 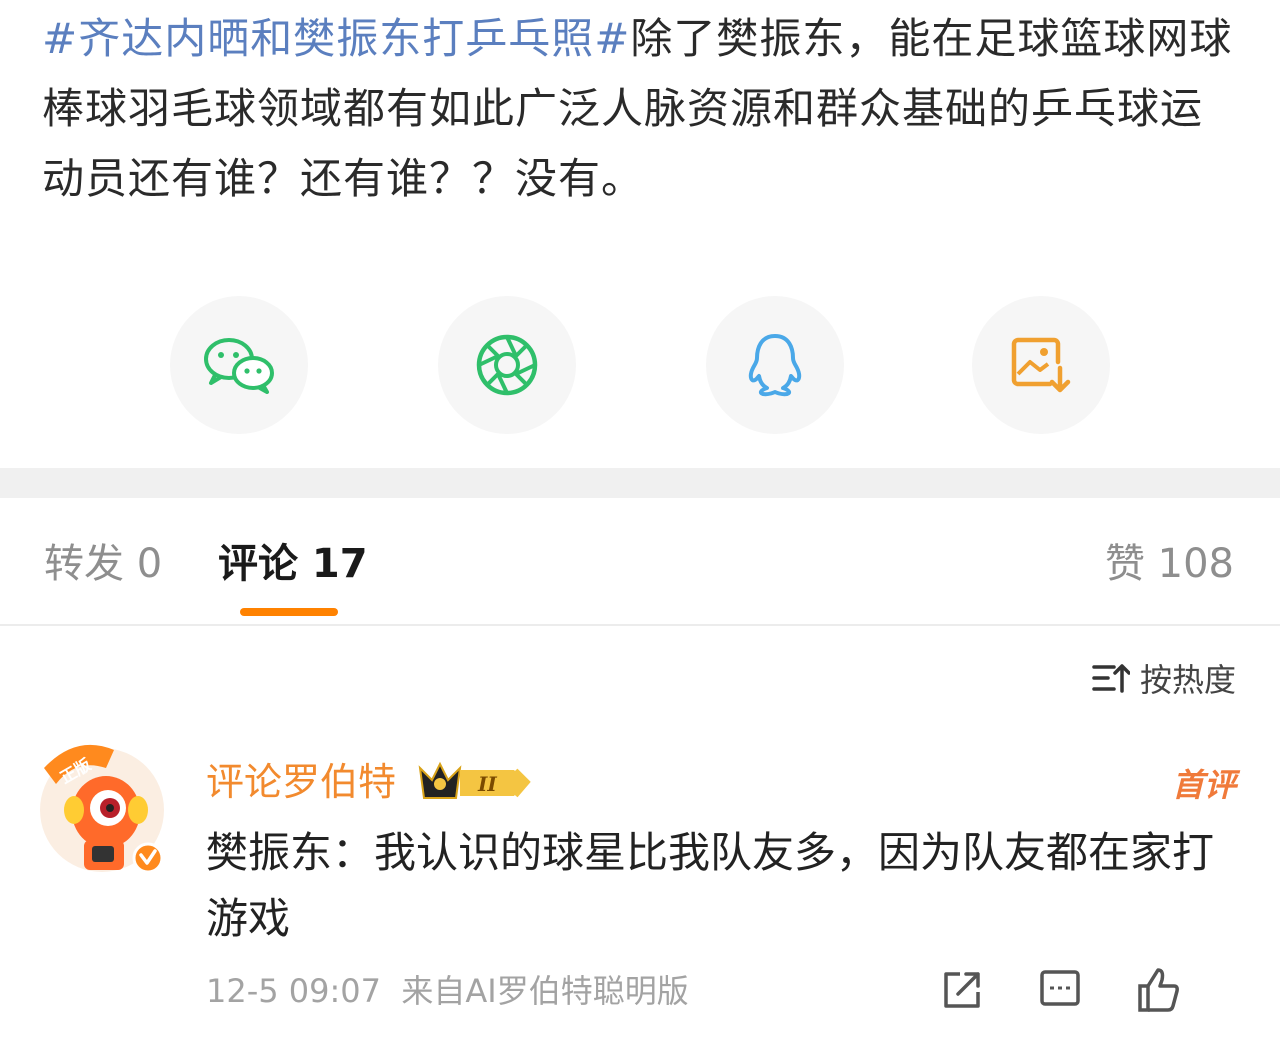 I want to click on share-qq-button, so click(x=775, y=365).